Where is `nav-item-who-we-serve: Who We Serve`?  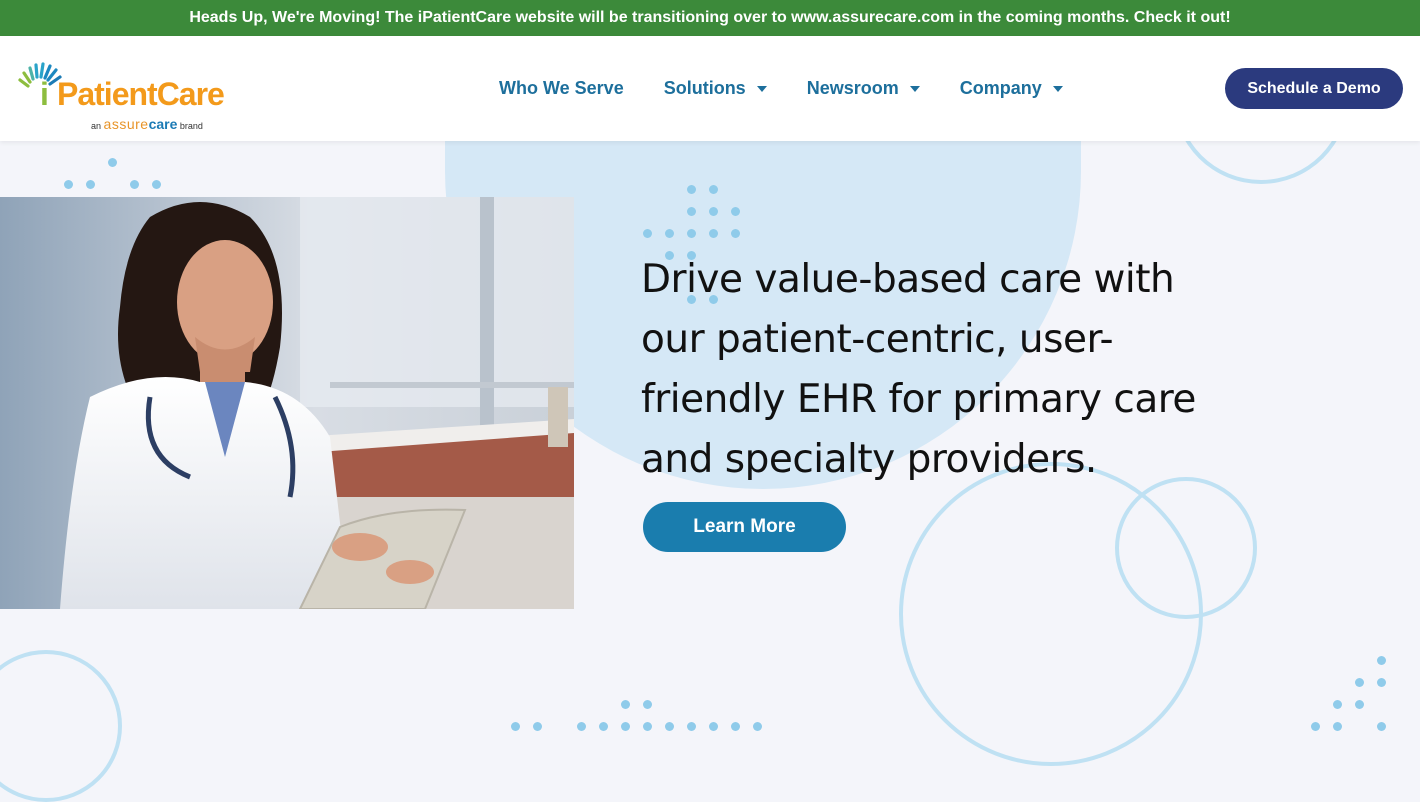
nav-item-who-we-serve: Who We Serve is located at coordinates (561, 88).